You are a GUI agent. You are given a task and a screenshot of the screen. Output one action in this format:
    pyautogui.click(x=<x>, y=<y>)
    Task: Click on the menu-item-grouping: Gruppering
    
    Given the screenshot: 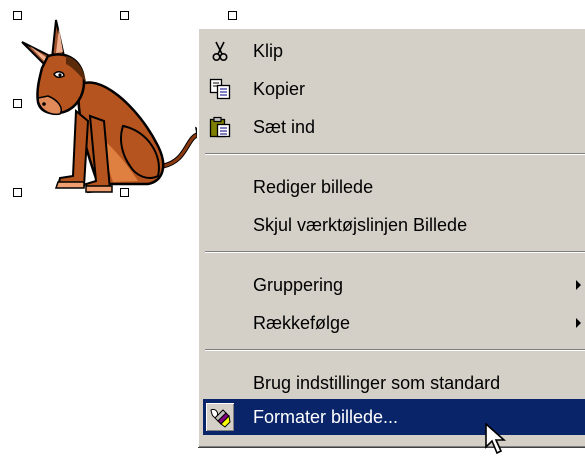 What is the action you would take?
    pyautogui.click(x=394, y=285)
    